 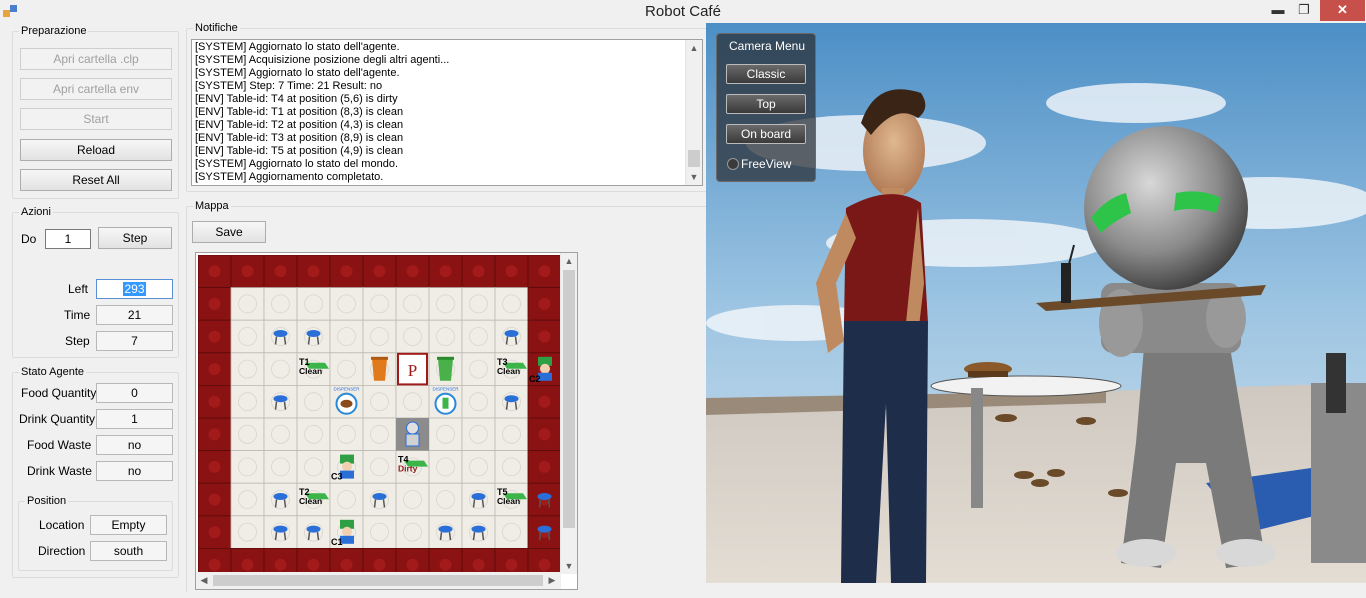 What do you see at coordinates (289, 177) in the screenshot?
I see `notification-line: [SYSTEM] Aggiornamento completato.` at bounding box center [289, 177].